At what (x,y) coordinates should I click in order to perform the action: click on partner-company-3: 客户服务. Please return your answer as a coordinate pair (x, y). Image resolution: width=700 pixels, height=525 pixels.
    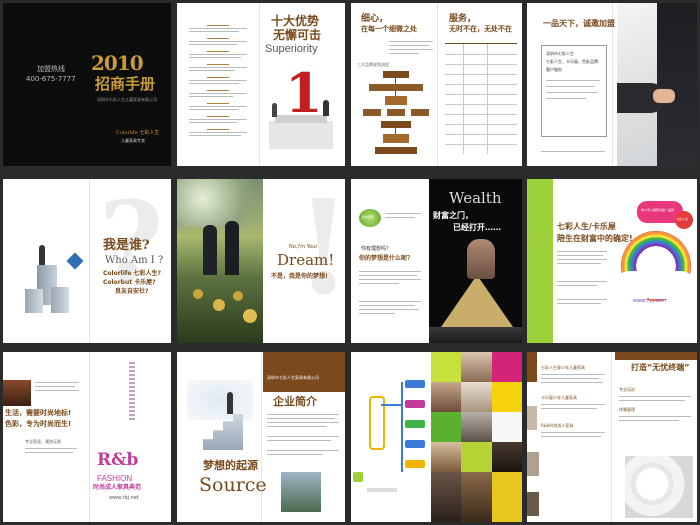
    Looking at the image, I should click on (554, 69).